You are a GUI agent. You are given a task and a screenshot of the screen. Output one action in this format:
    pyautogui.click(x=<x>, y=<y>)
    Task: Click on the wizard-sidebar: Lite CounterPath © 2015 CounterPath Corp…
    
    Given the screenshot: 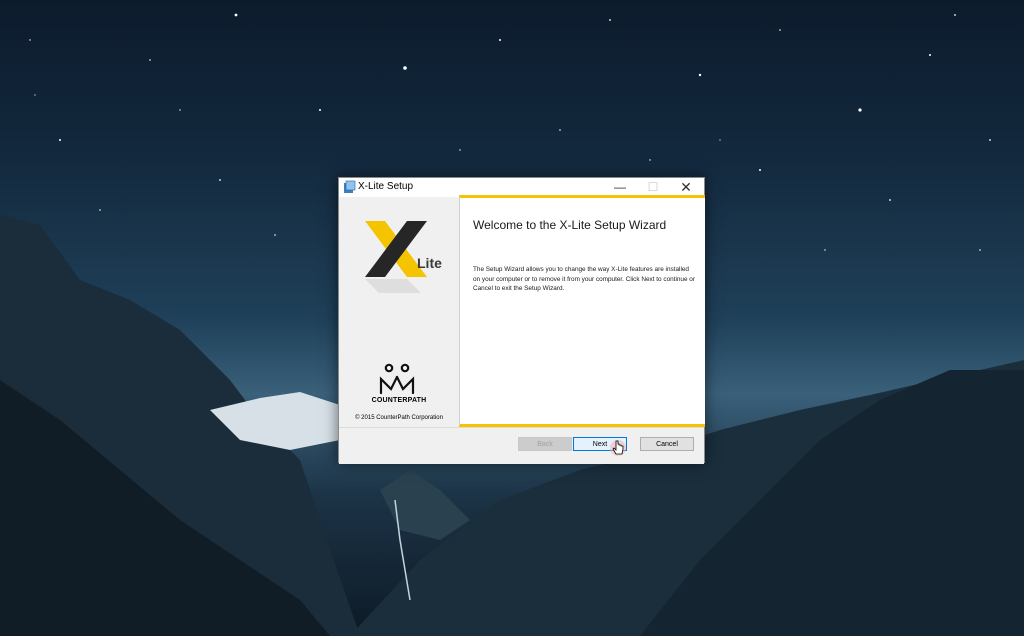 What is the action you would take?
    pyautogui.click(x=399, y=311)
    